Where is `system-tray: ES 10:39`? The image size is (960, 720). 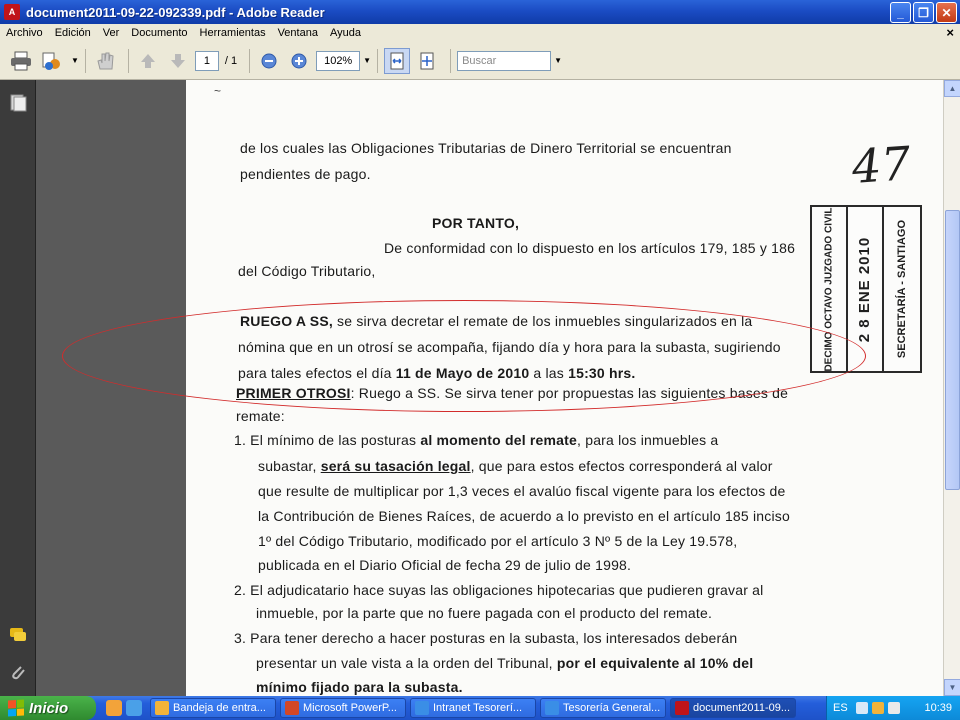
system-tray: ES 10:39 is located at coordinates (893, 708).